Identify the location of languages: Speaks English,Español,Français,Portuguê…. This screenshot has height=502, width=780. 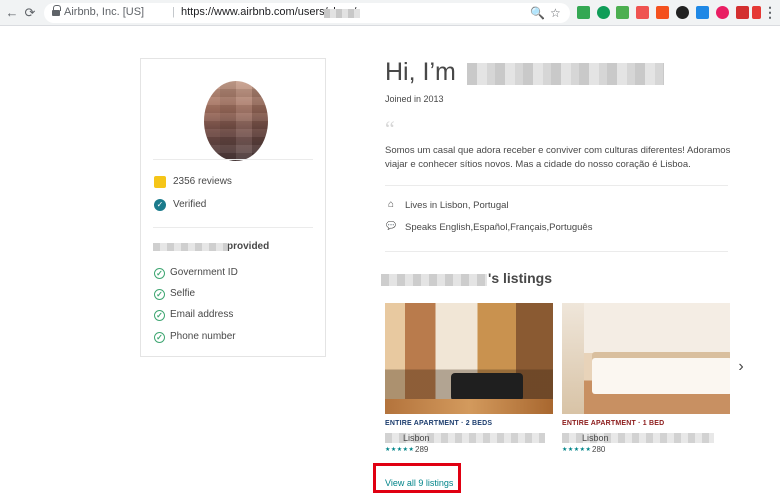
(499, 227).